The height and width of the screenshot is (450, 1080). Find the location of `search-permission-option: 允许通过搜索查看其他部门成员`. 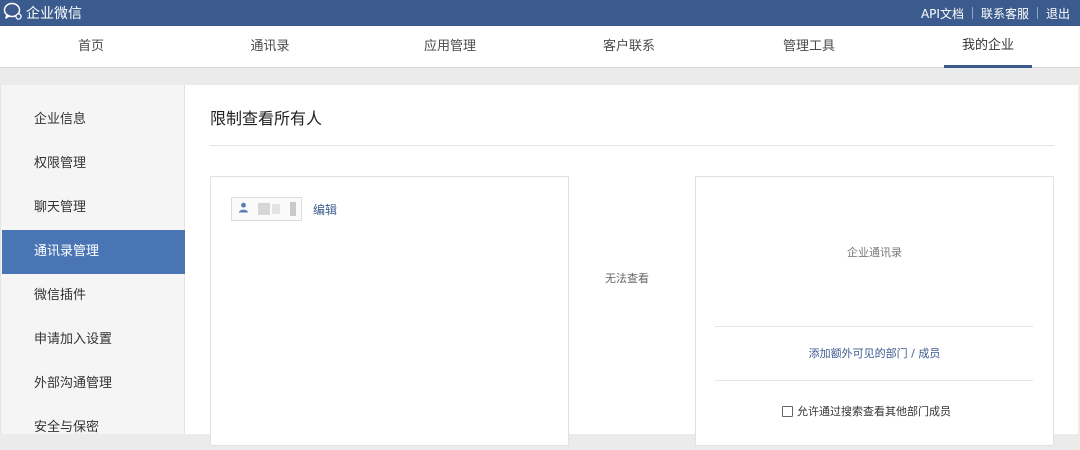

search-permission-option: 允许通过搜索查看其他部门成员 is located at coordinates (866, 411).